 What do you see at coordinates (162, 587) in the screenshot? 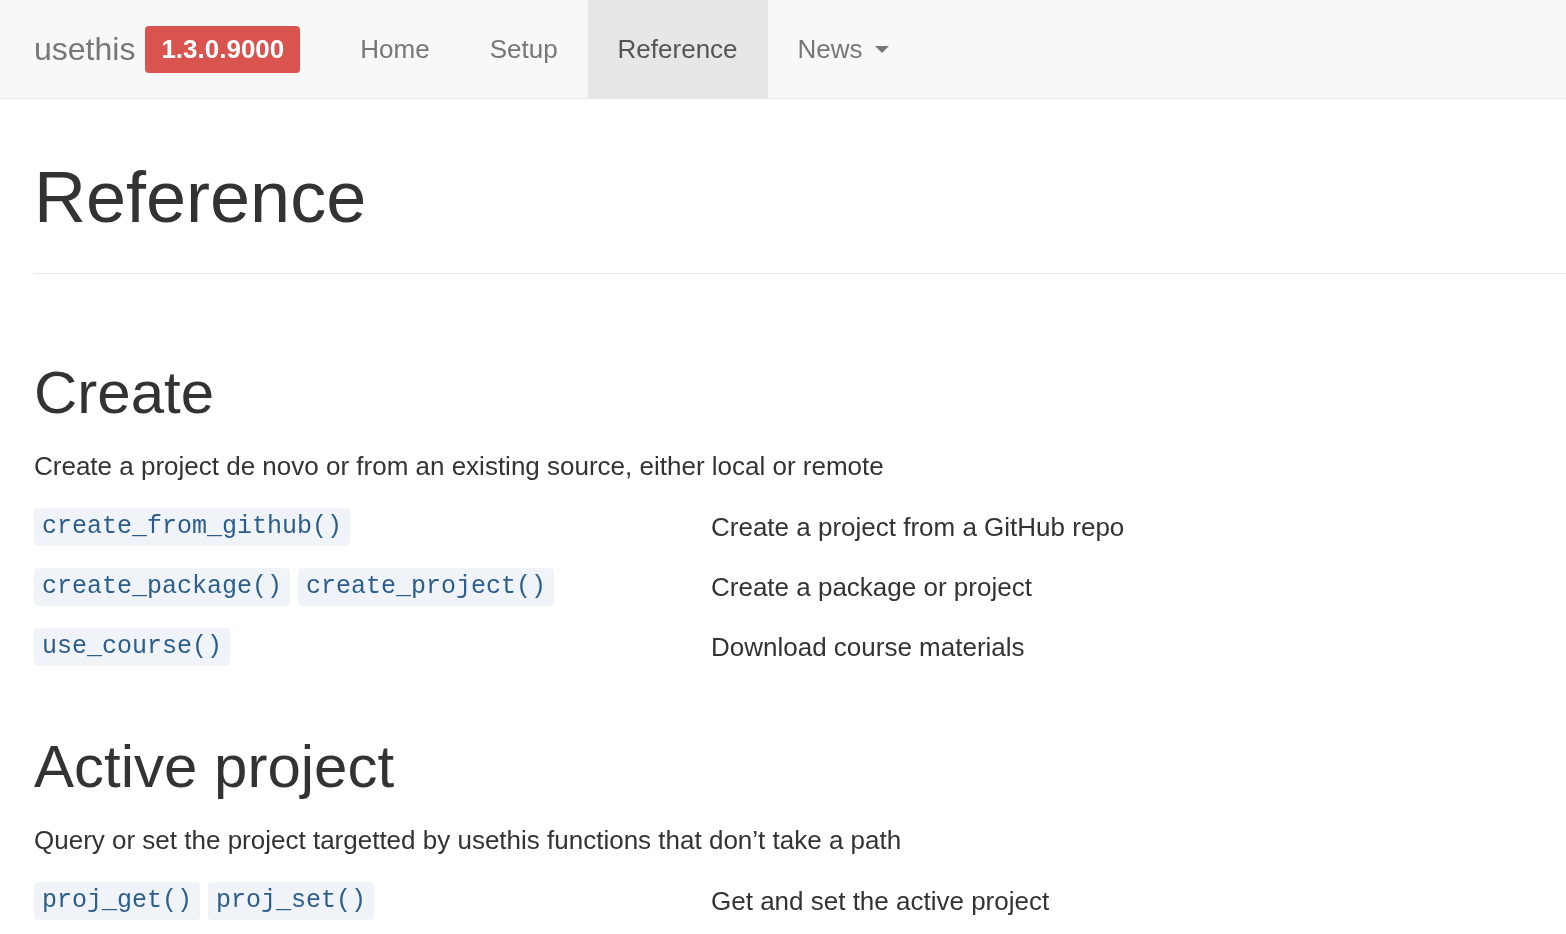
I see `function-link: create_package()` at bounding box center [162, 587].